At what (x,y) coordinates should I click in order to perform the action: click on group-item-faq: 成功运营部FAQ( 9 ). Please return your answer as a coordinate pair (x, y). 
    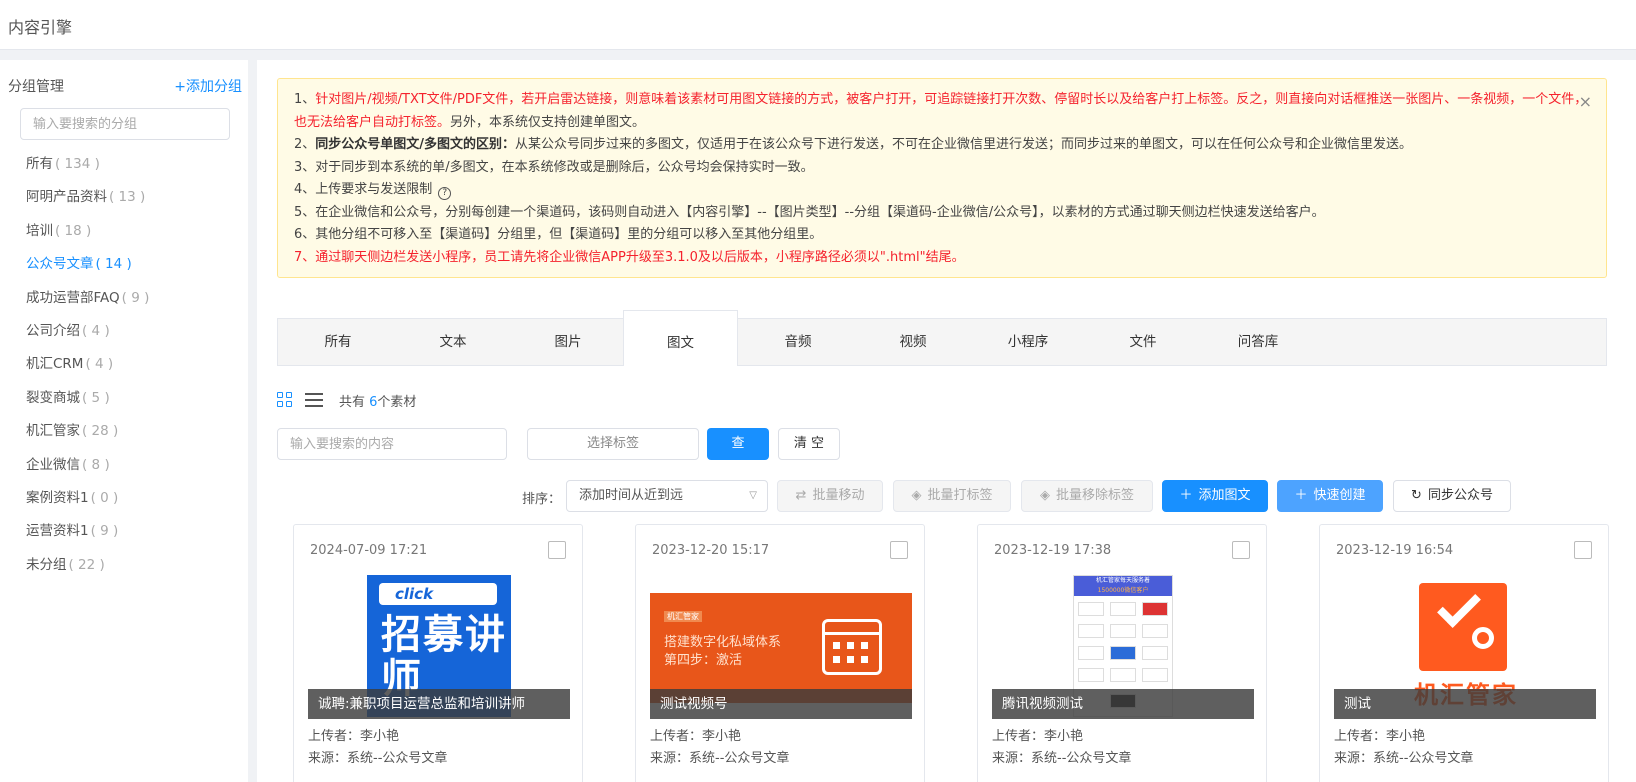
    Looking at the image, I should click on (87, 298).